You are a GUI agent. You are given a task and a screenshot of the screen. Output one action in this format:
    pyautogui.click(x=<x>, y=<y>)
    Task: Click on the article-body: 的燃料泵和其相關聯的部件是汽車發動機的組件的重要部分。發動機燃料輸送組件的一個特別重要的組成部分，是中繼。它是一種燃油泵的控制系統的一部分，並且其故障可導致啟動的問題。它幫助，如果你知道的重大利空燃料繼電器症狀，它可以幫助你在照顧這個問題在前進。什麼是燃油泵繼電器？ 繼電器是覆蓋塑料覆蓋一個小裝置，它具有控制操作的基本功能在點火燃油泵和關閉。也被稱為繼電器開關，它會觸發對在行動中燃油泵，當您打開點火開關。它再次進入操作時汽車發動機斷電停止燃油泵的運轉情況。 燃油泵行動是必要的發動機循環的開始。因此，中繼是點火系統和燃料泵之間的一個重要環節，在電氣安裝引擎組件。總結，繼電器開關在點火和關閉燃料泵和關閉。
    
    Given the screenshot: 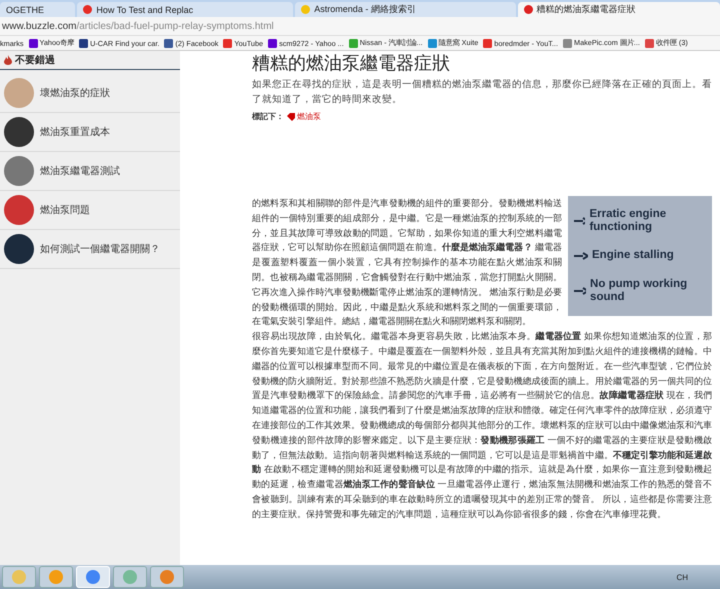 What is the action you would take?
    pyautogui.click(x=407, y=262)
    